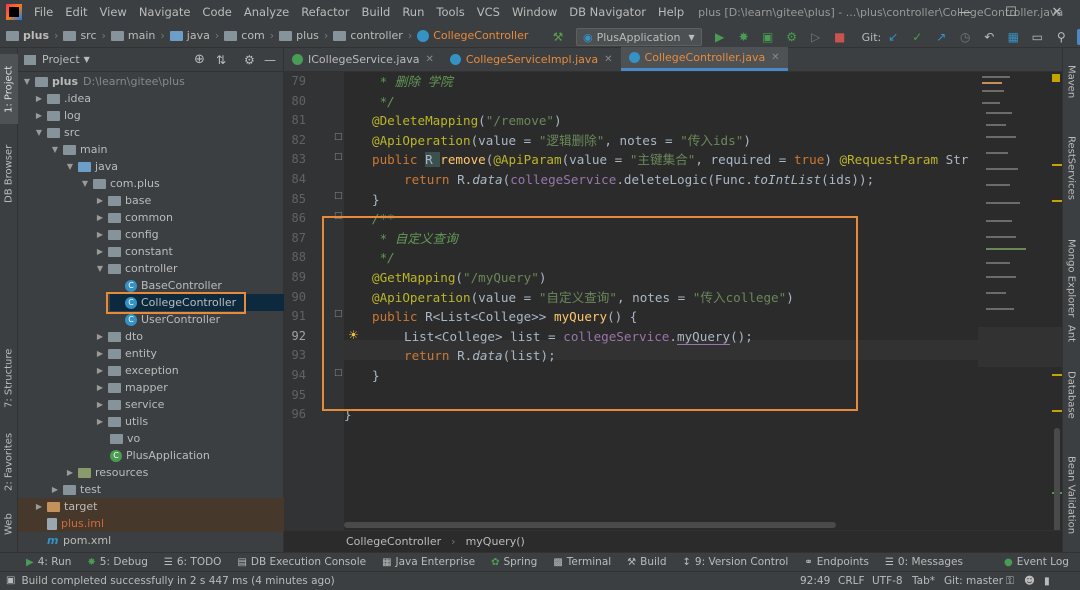  Describe the element at coordinates (79, 540) in the screenshot. I see `tree-item-pom-xml: m pom.xml` at that location.